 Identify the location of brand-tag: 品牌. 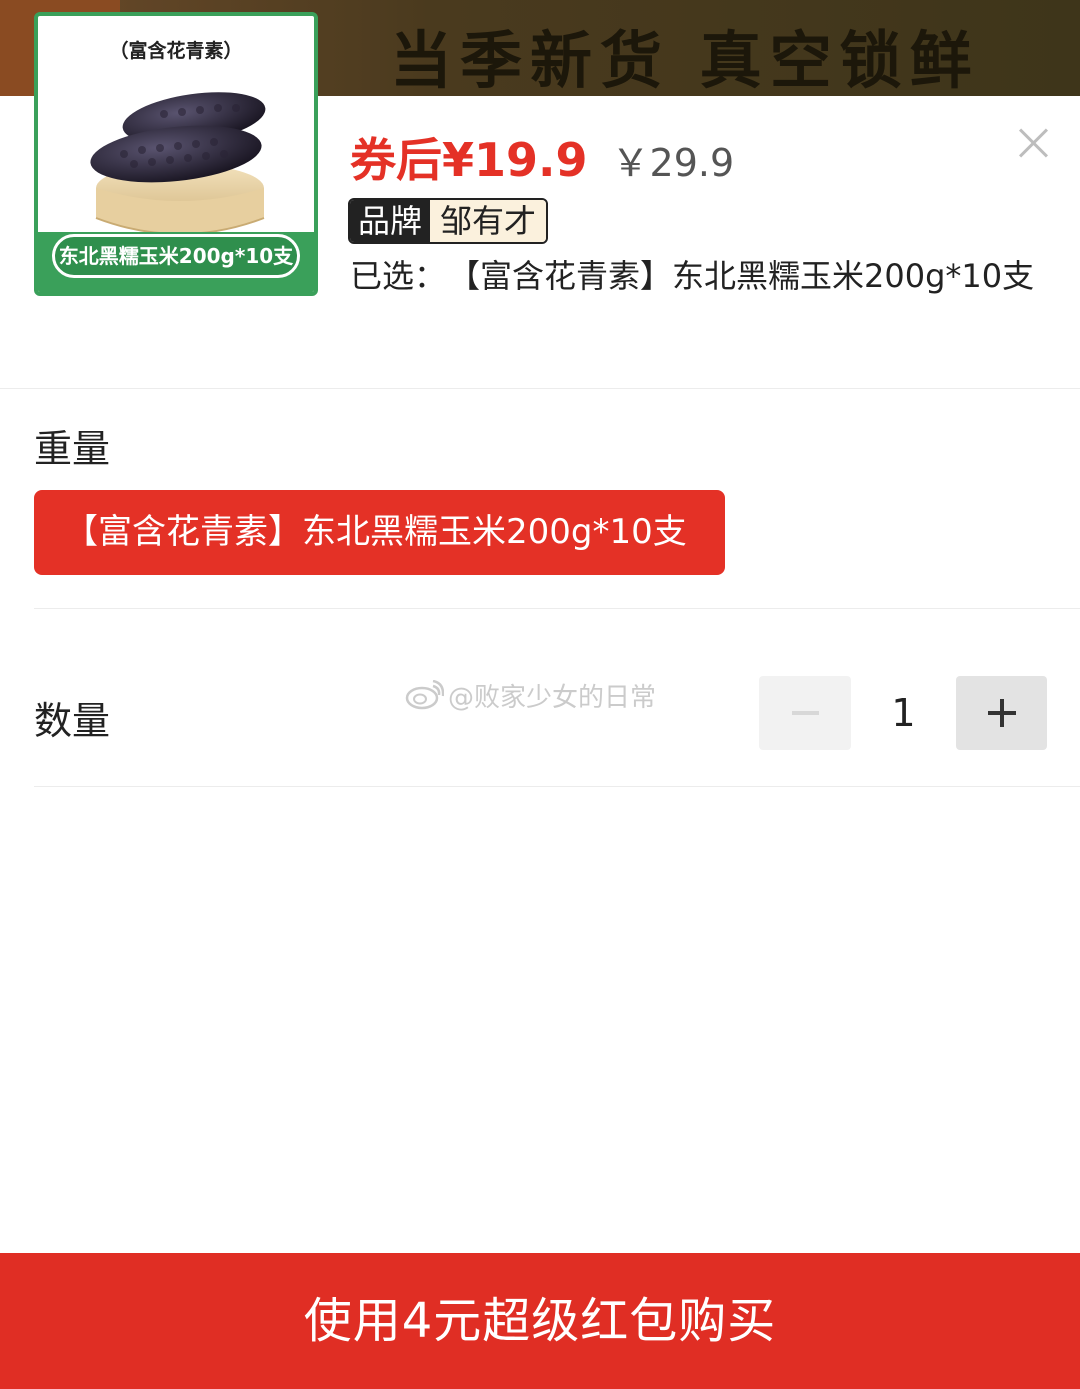
(390, 221).